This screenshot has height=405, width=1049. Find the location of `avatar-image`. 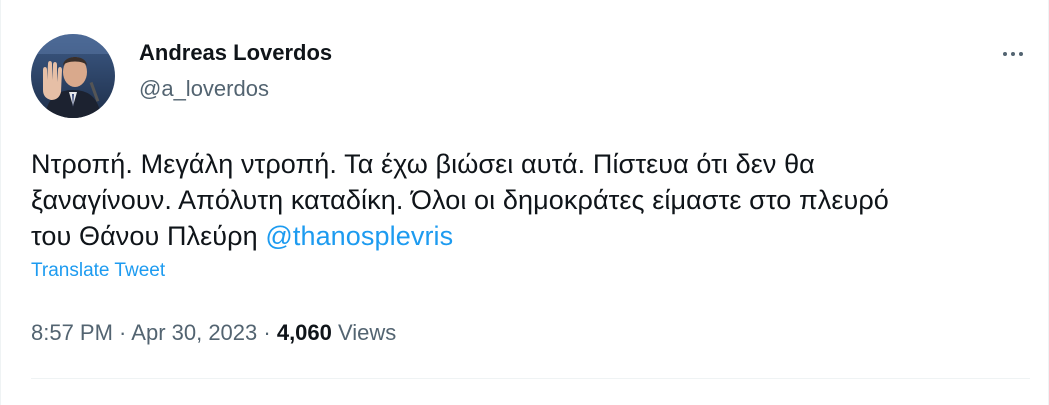

avatar-image is located at coordinates (73, 76).